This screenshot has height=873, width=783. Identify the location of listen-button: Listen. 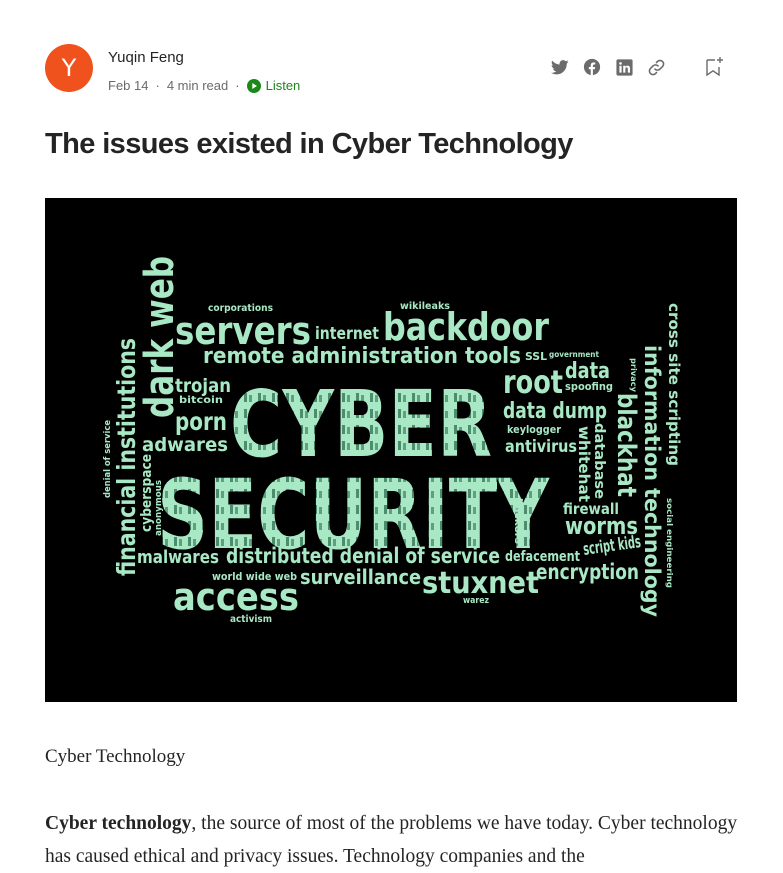
(273, 85).